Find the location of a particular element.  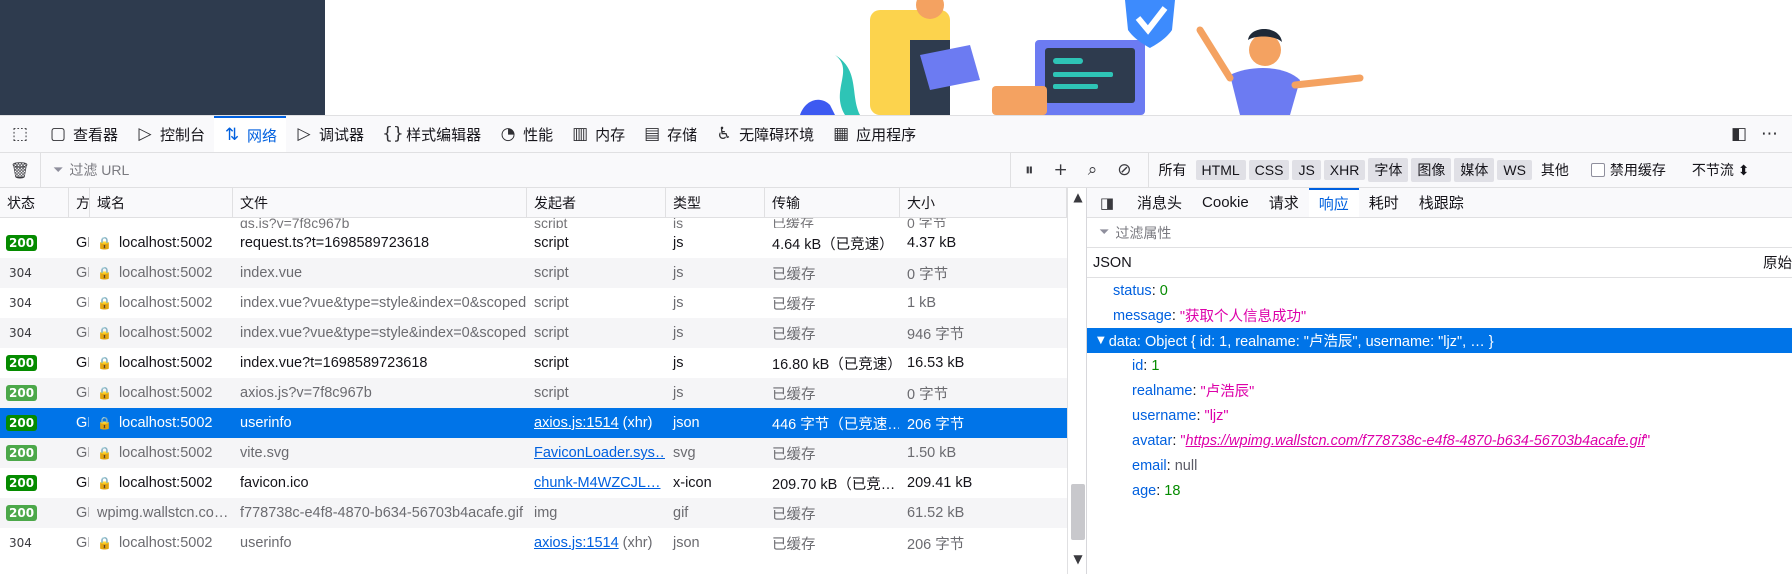

filter-js: JS is located at coordinates (1306, 170).